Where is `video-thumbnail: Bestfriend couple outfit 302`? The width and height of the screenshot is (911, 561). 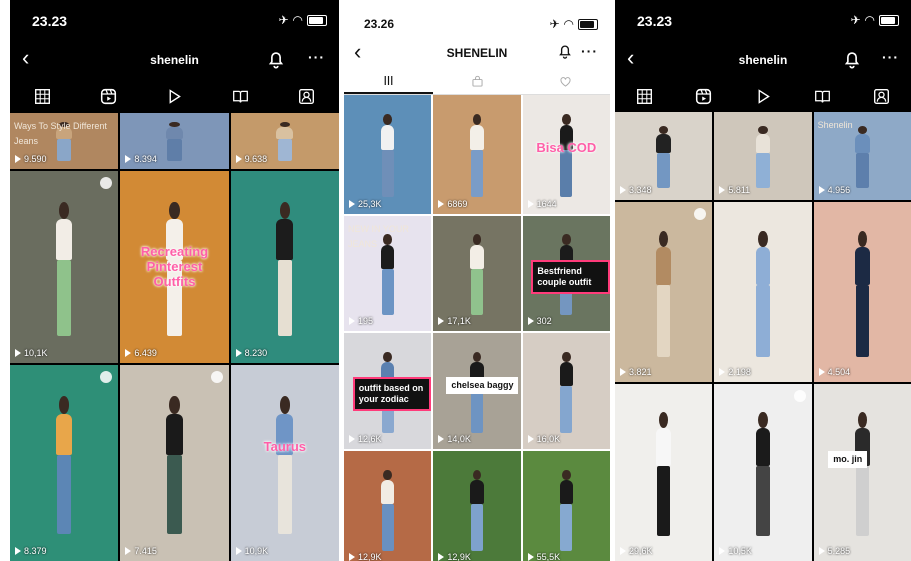 video-thumbnail: Bestfriend couple outfit 302 is located at coordinates (566, 273).